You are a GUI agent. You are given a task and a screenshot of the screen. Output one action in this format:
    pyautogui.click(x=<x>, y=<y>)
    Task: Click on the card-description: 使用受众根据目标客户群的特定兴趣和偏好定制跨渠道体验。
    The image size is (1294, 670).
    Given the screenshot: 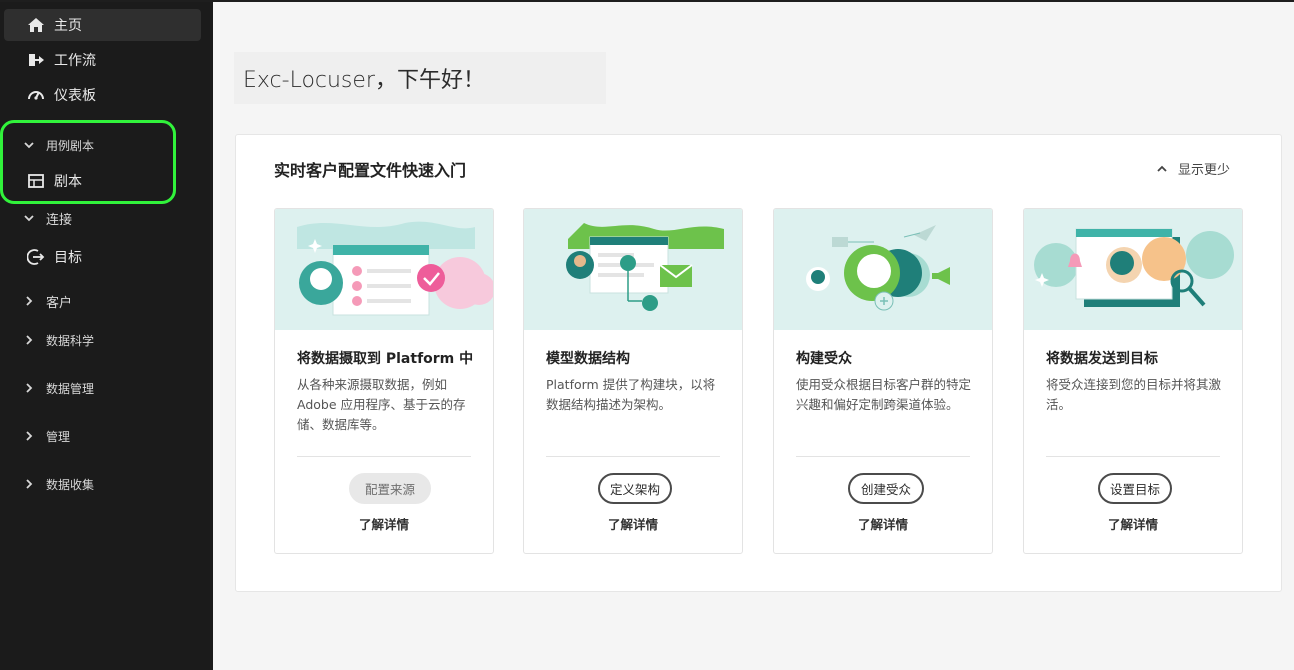 What is the action you would take?
    pyautogui.click(x=884, y=394)
    